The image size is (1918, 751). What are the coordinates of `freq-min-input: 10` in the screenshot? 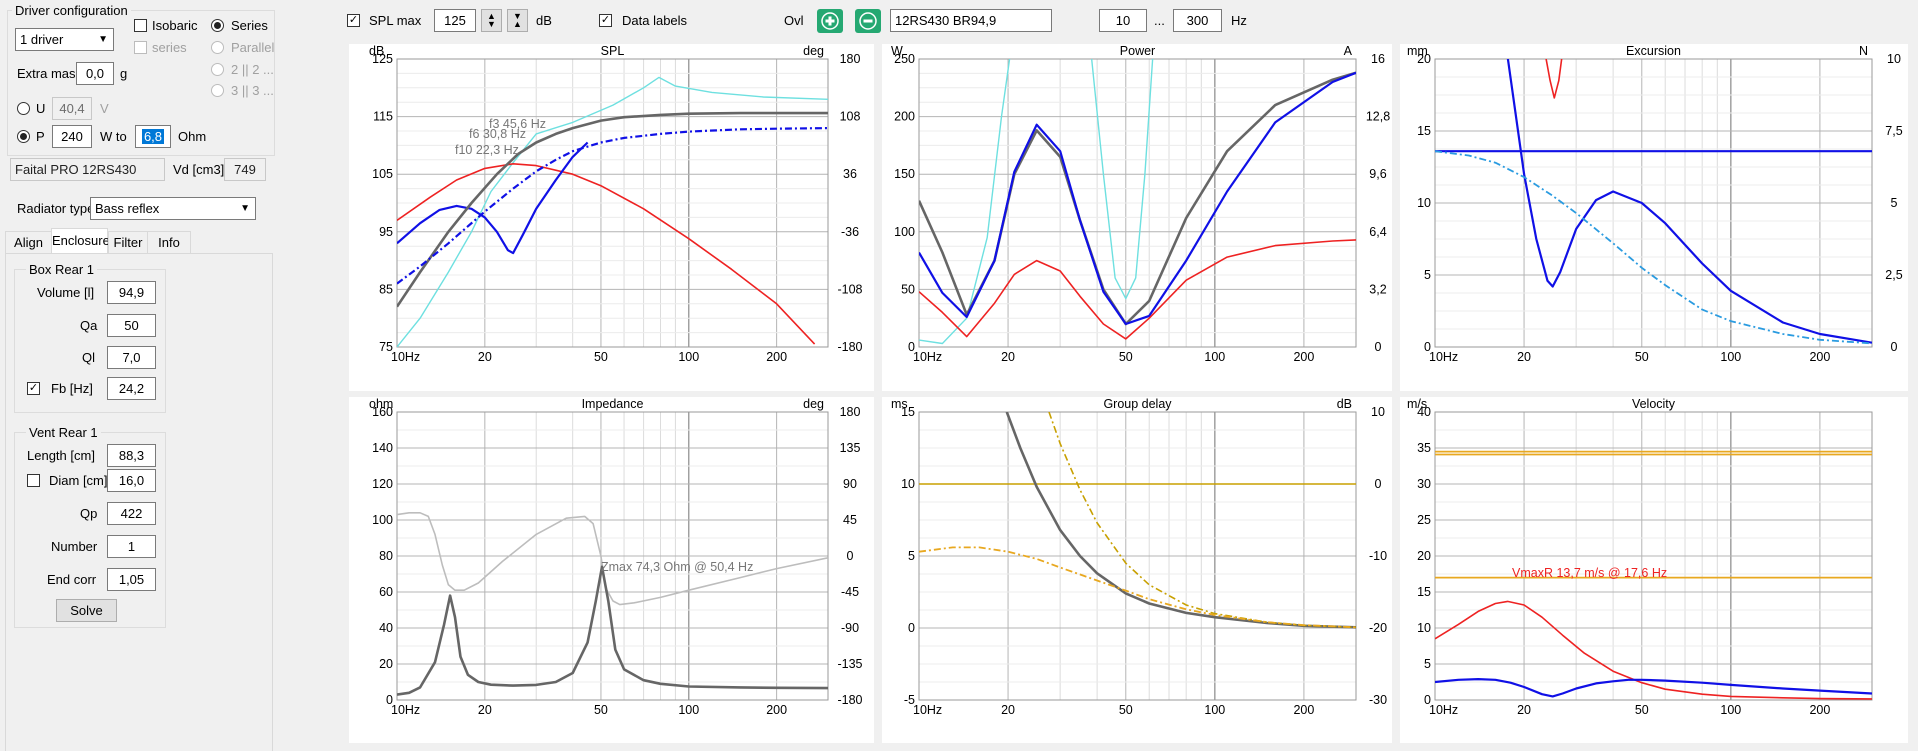 It's located at (1123, 20).